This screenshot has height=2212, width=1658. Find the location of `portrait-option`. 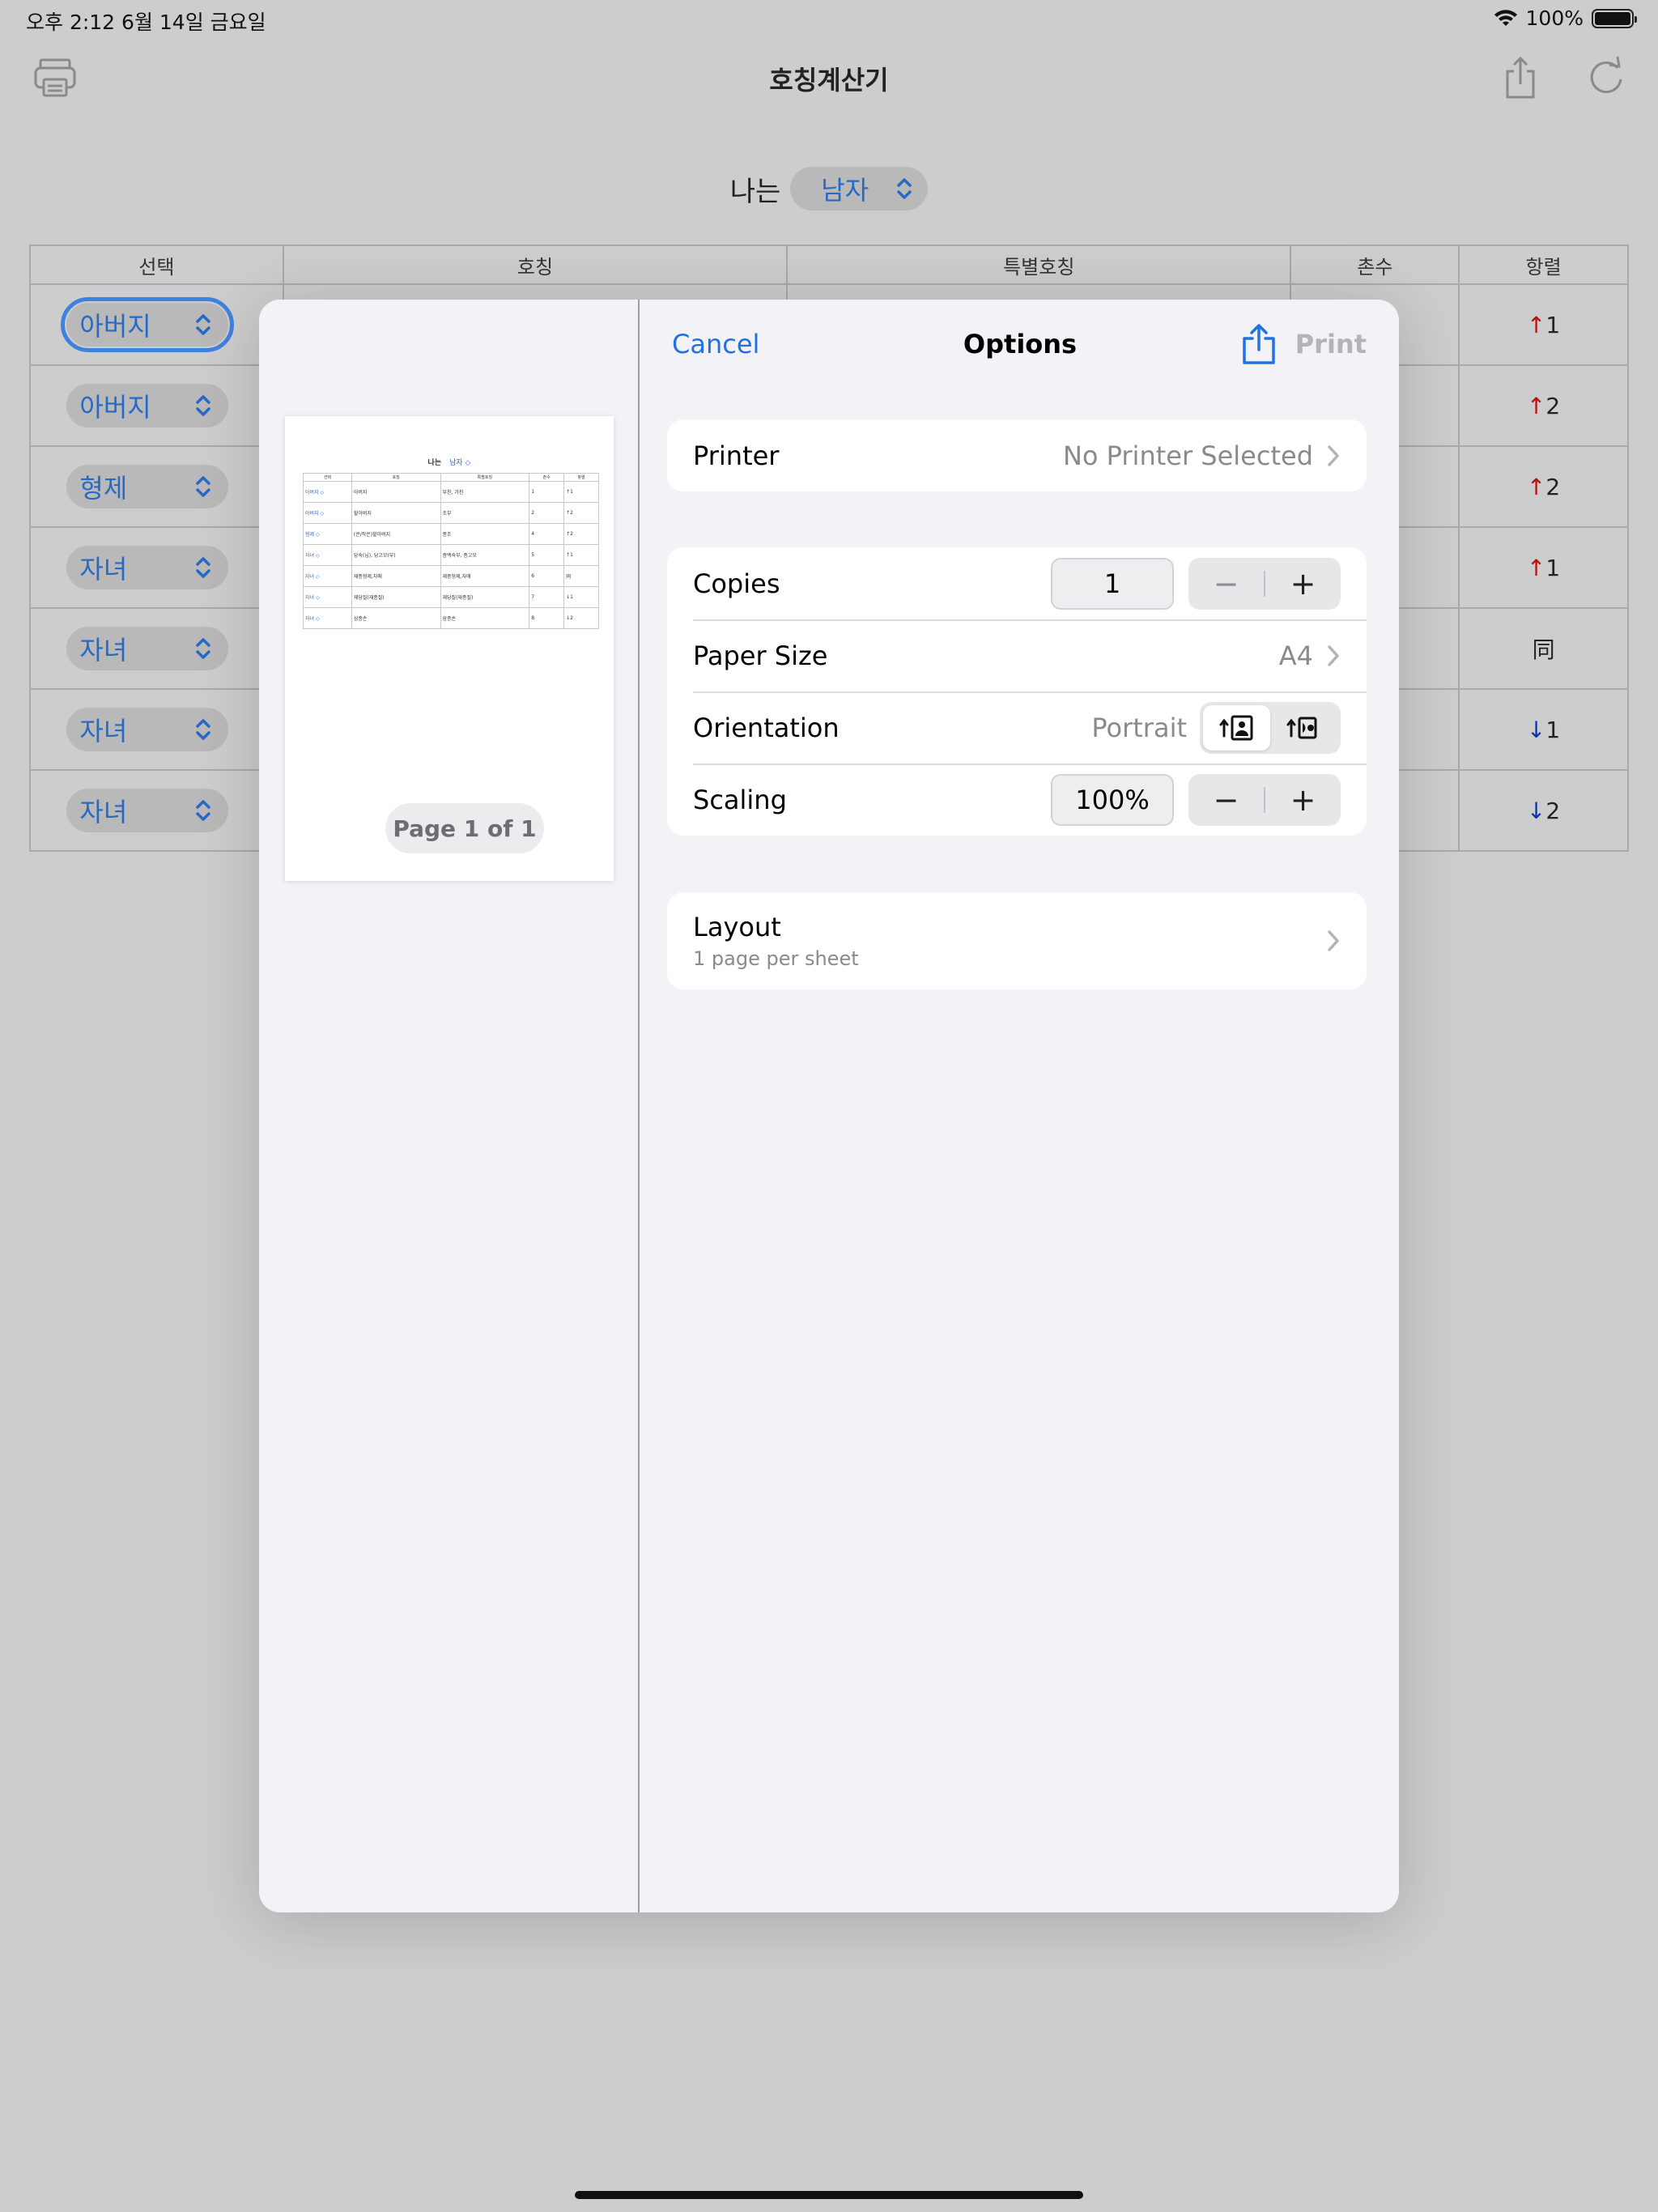

portrait-option is located at coordinates (1236, 728).